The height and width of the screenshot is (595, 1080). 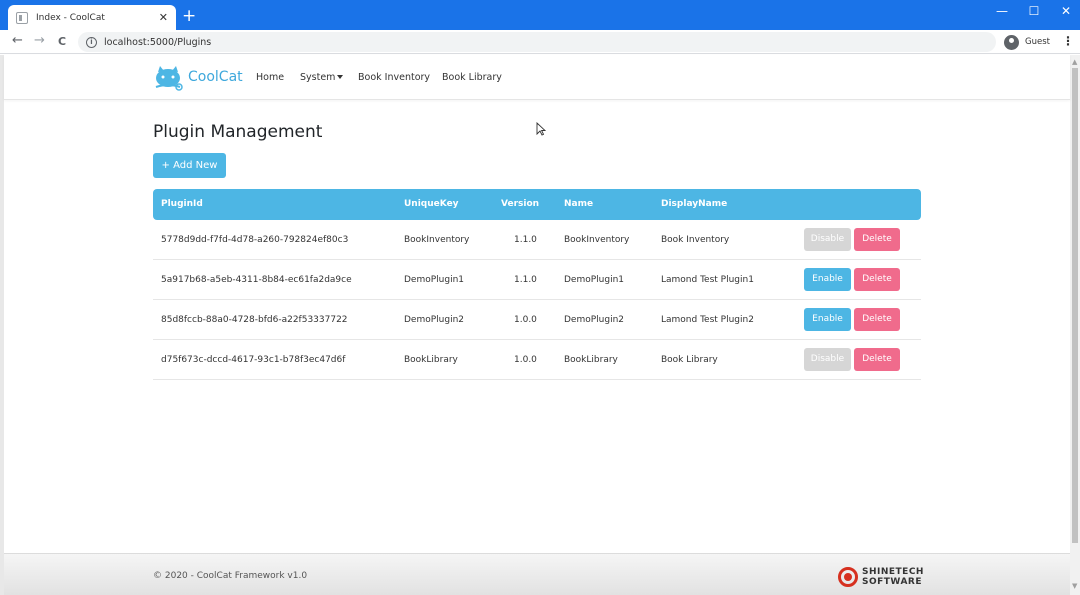 I want to click on nav-link-home: Home, so click(x=270, y=77).